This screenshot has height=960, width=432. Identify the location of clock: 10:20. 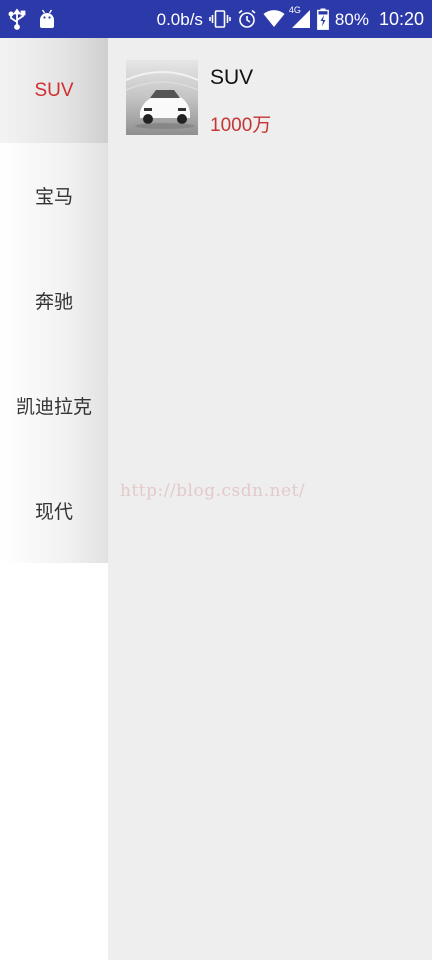
(401, 18).